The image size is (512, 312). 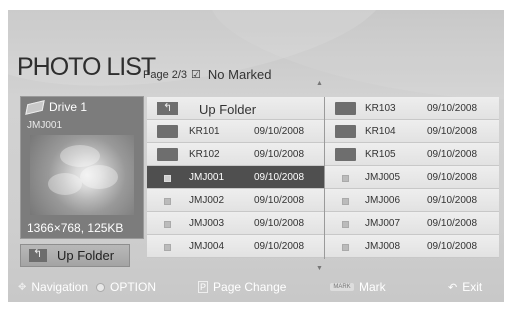 What do you see at coordinates (100, 287) in the screenshot?
I see `option-icon` at bounding box center [100, 287].